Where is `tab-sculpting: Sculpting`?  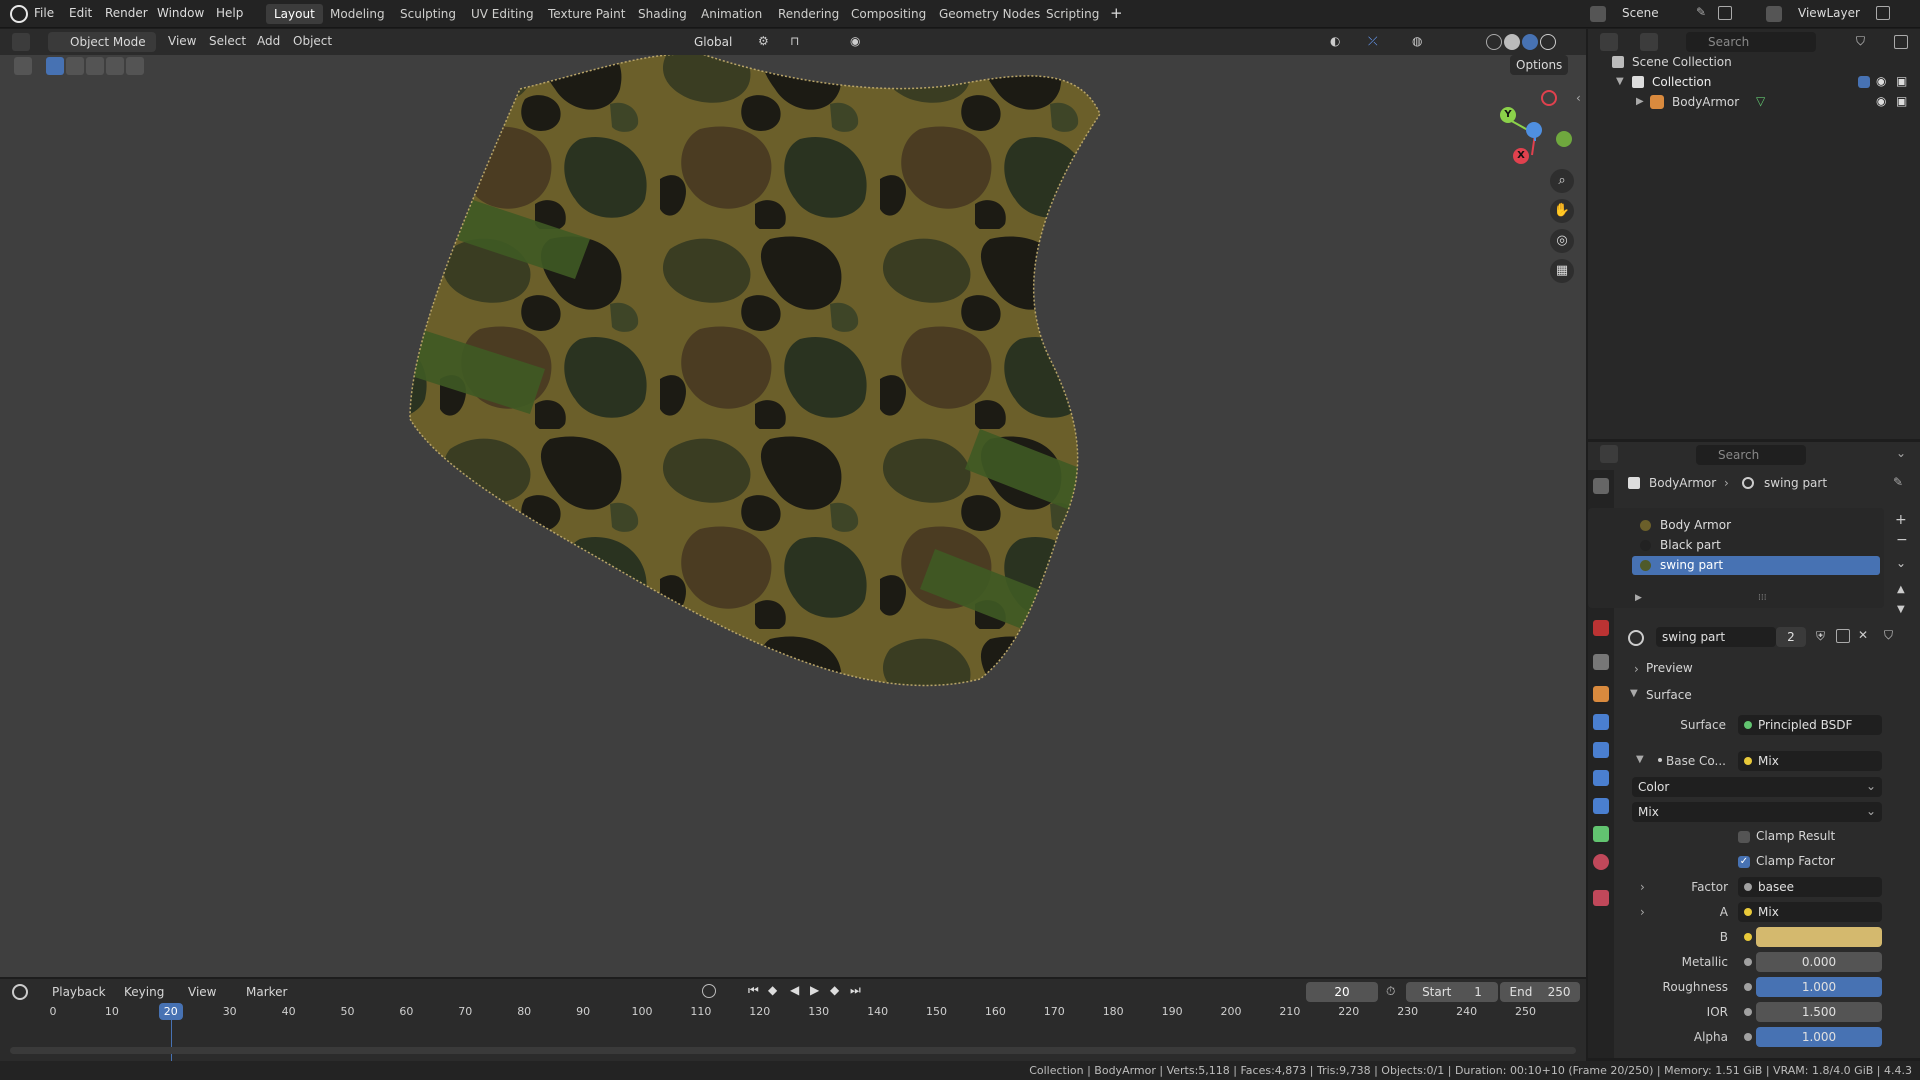 tab-sculpting: Sculpting is located at coordinates (428, 14).